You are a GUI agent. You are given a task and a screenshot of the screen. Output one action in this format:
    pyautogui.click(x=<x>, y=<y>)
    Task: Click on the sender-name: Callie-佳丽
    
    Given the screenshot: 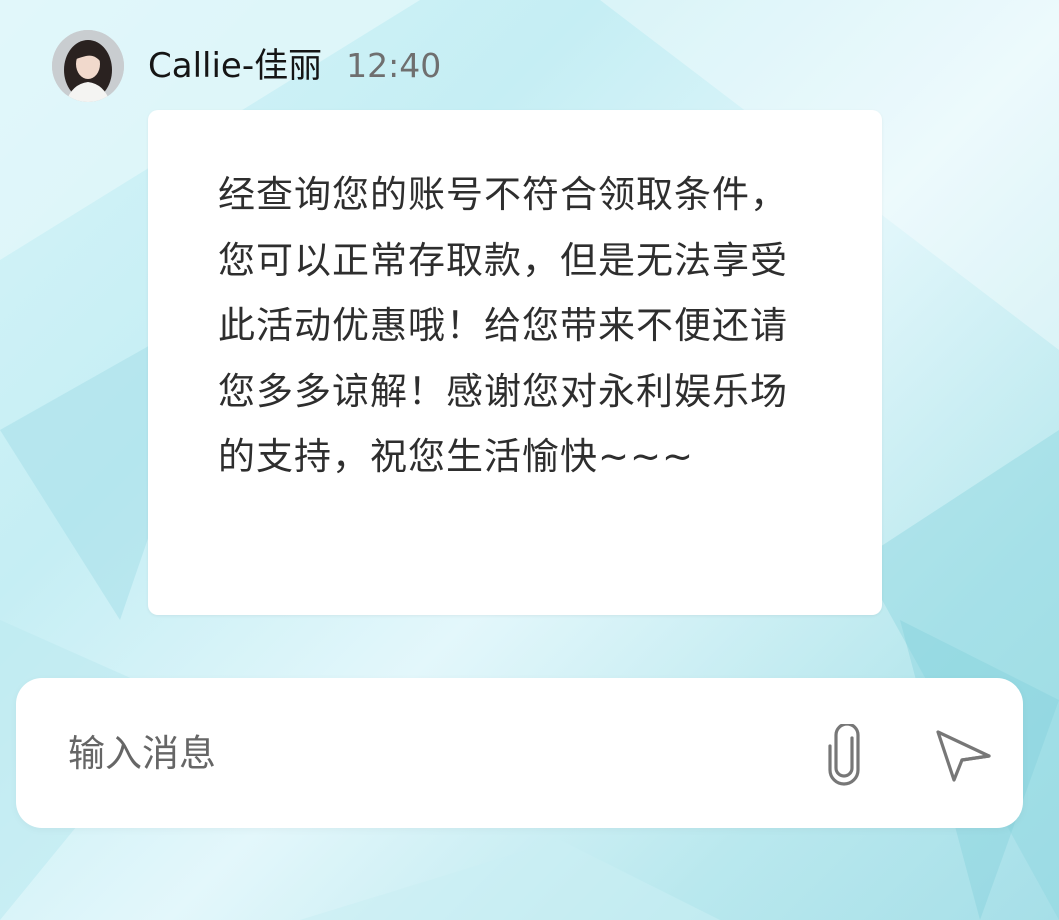 What is the action you would take?
    pyautogui.click(x=235, y=66)
    